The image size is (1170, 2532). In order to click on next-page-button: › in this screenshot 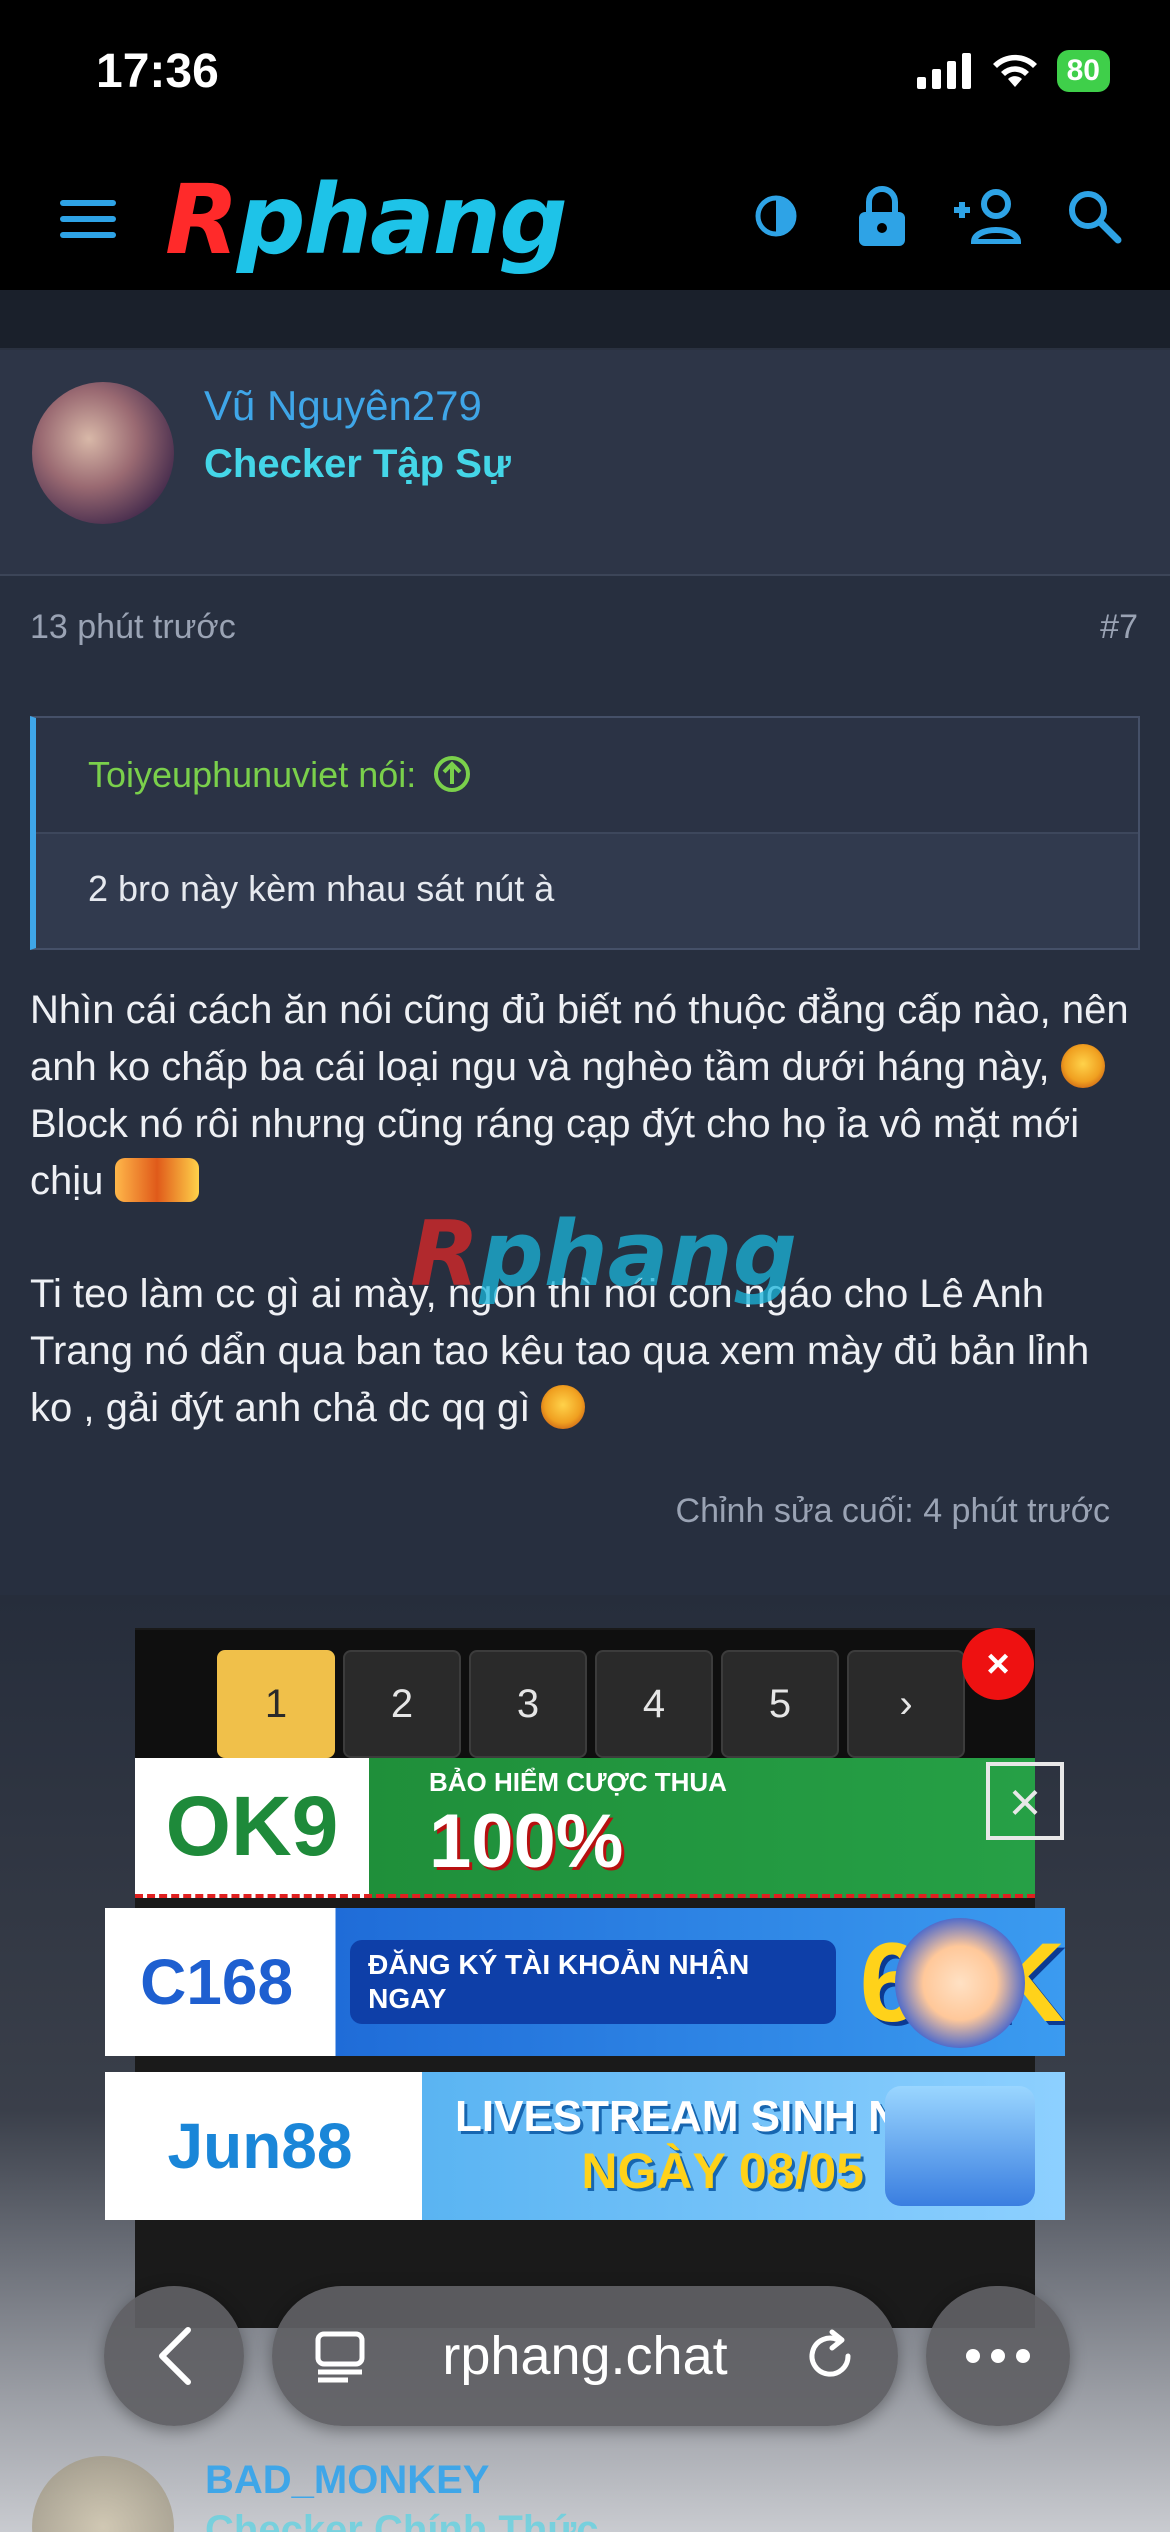, I will do `click(906, 1704)`.